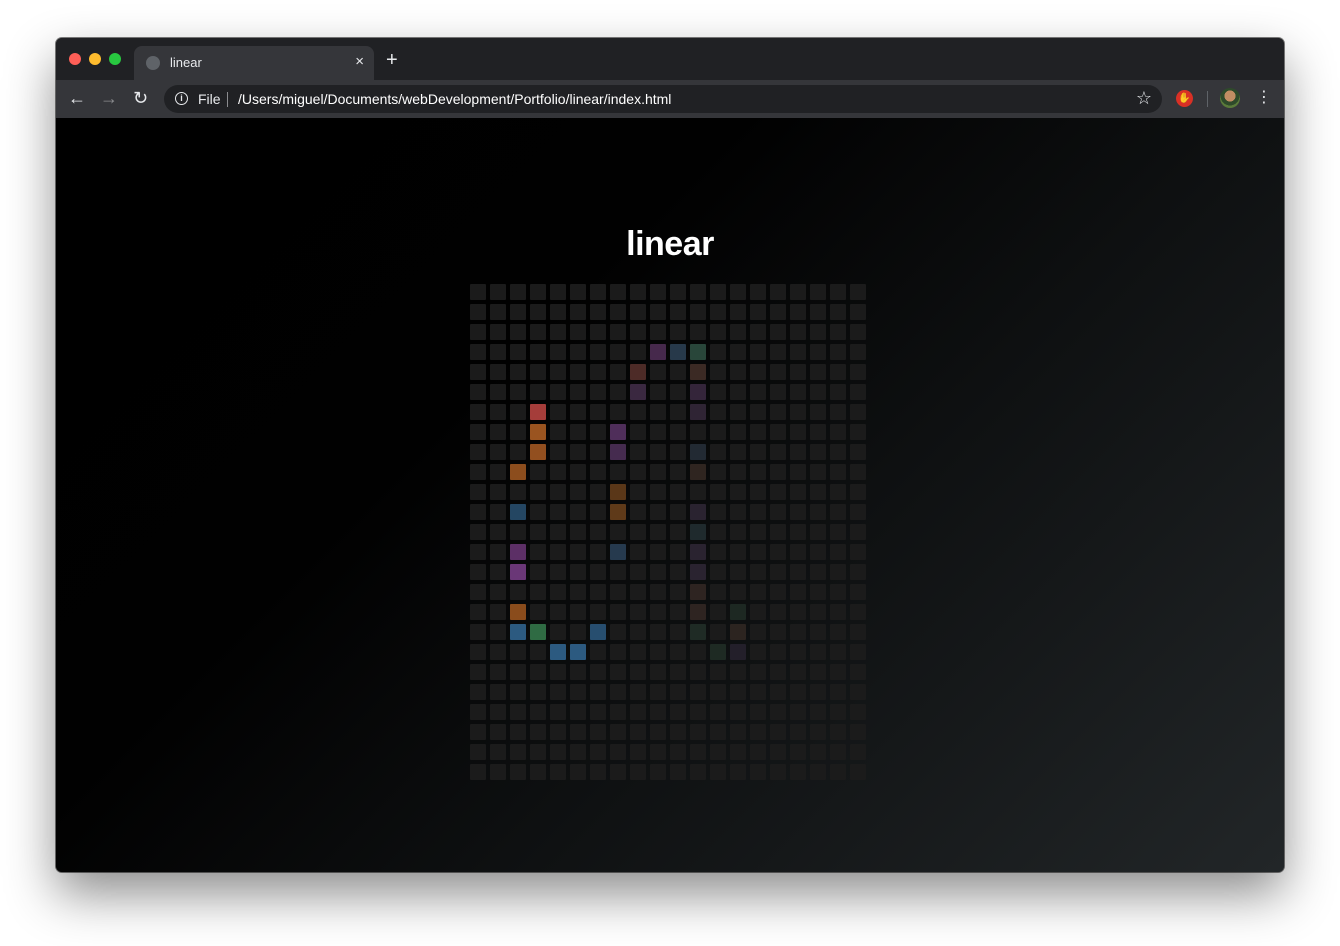 The width and height of the screenshot is (1340, 946). Describe the element at coordinates (181, 98) in the screenshot. I see `info-icon: i` at that location.